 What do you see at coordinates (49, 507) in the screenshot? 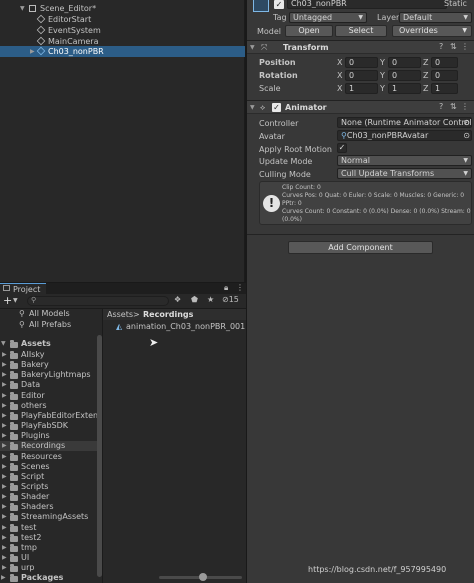
I see `folder-item-shaders: ▶ Shaders` at bounding box center [49, 507].